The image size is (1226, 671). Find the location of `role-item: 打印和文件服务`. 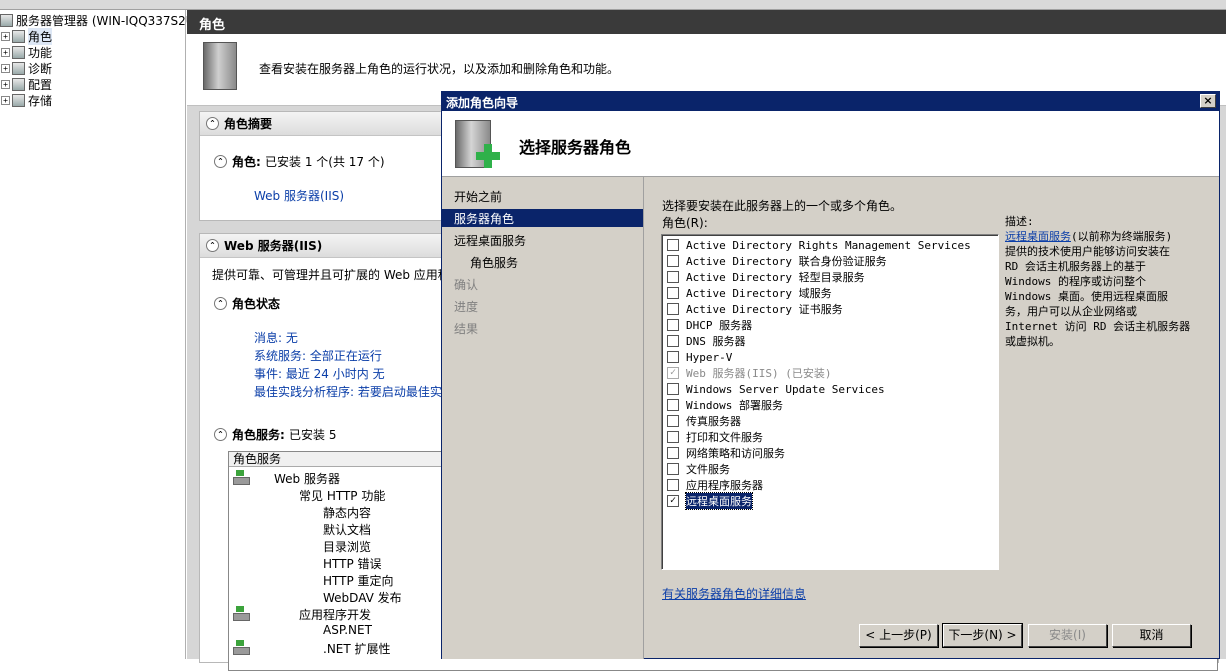

role-item: 打印和文件服务 is located at coordinates (715, 437).